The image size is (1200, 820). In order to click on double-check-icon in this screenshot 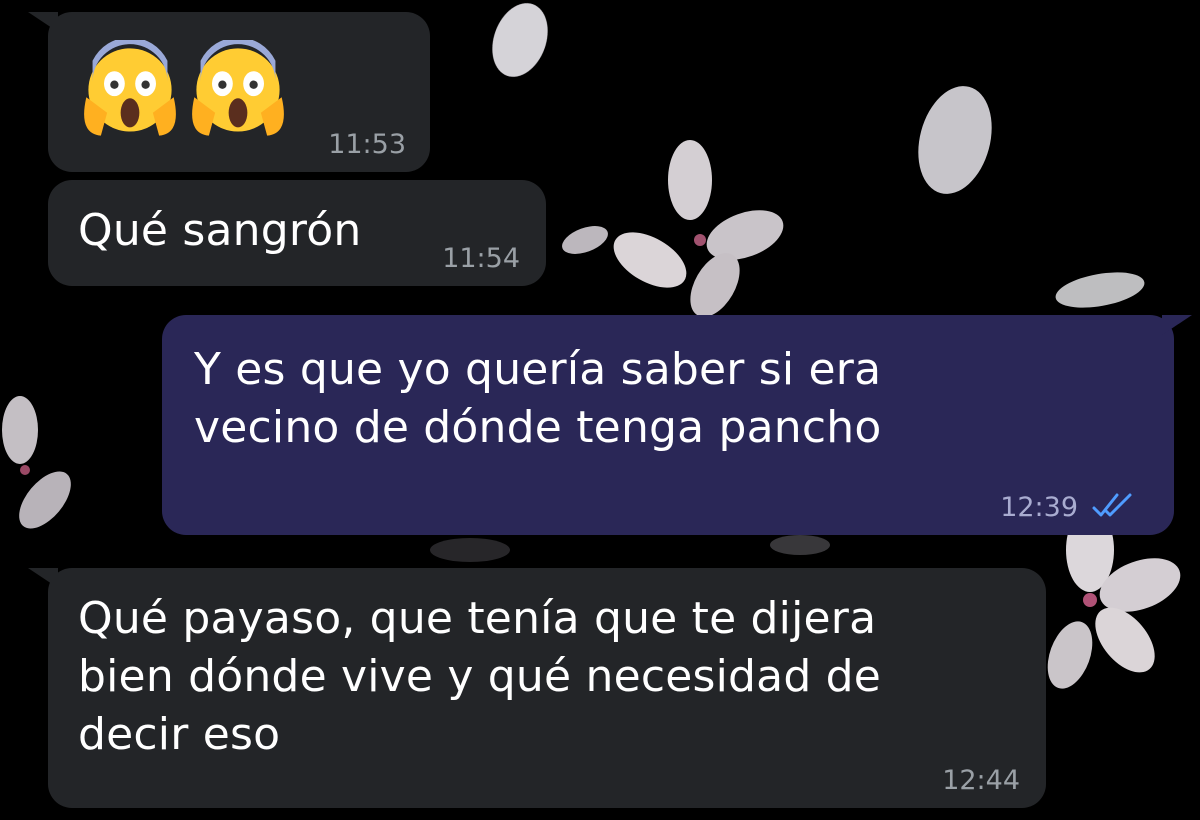, I will do `click(1112, 505)`.